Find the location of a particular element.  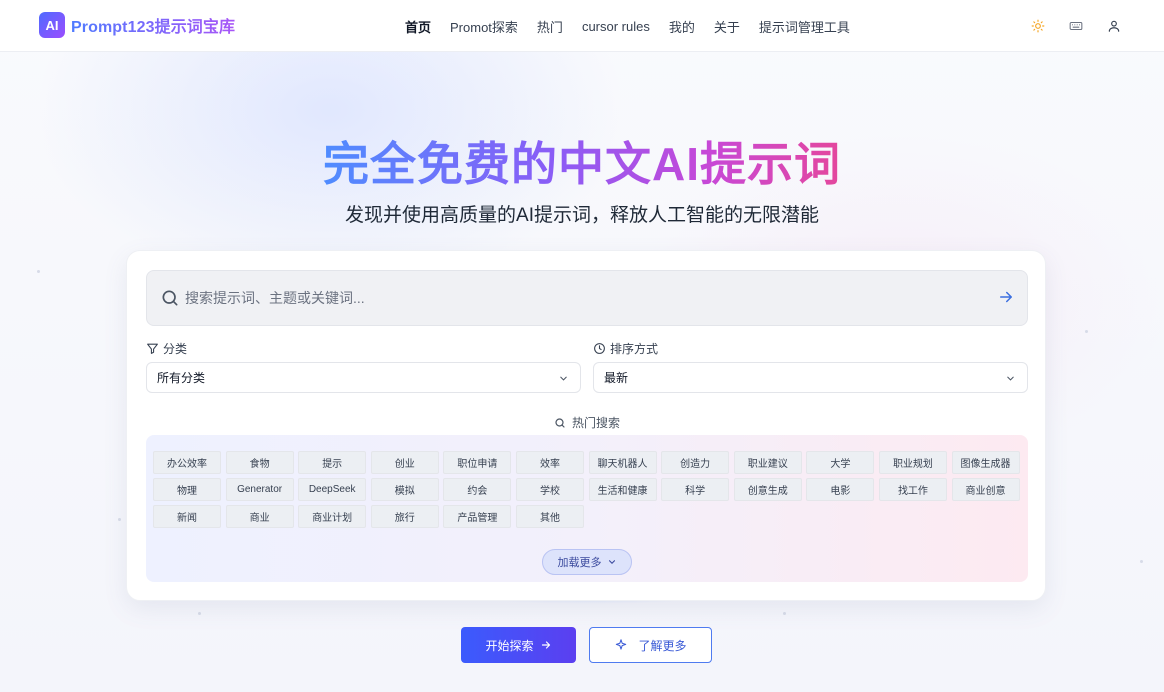

search-input is located at coordinates (585, 298).